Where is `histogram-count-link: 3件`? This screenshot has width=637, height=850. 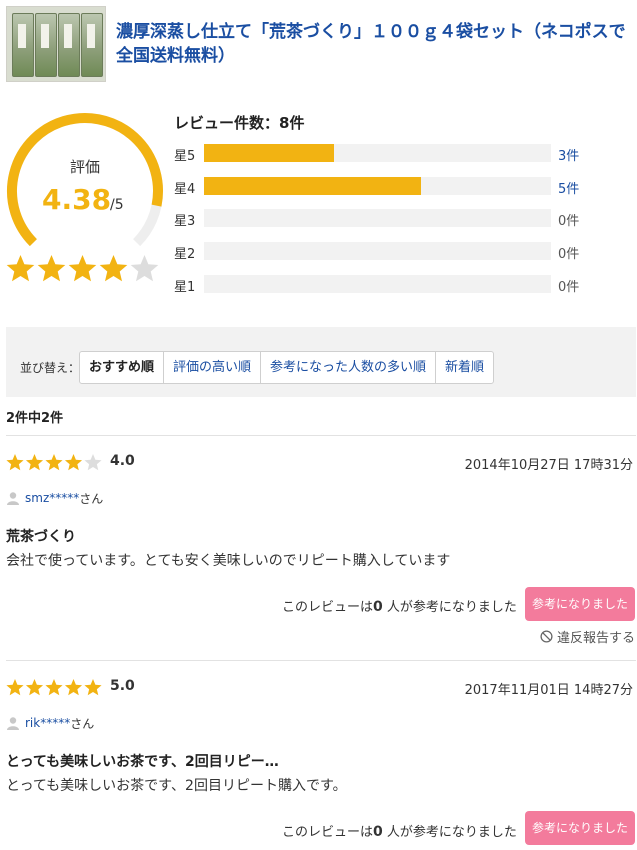 histogram-count-link: 3件 is located at coordinates (568, 154).